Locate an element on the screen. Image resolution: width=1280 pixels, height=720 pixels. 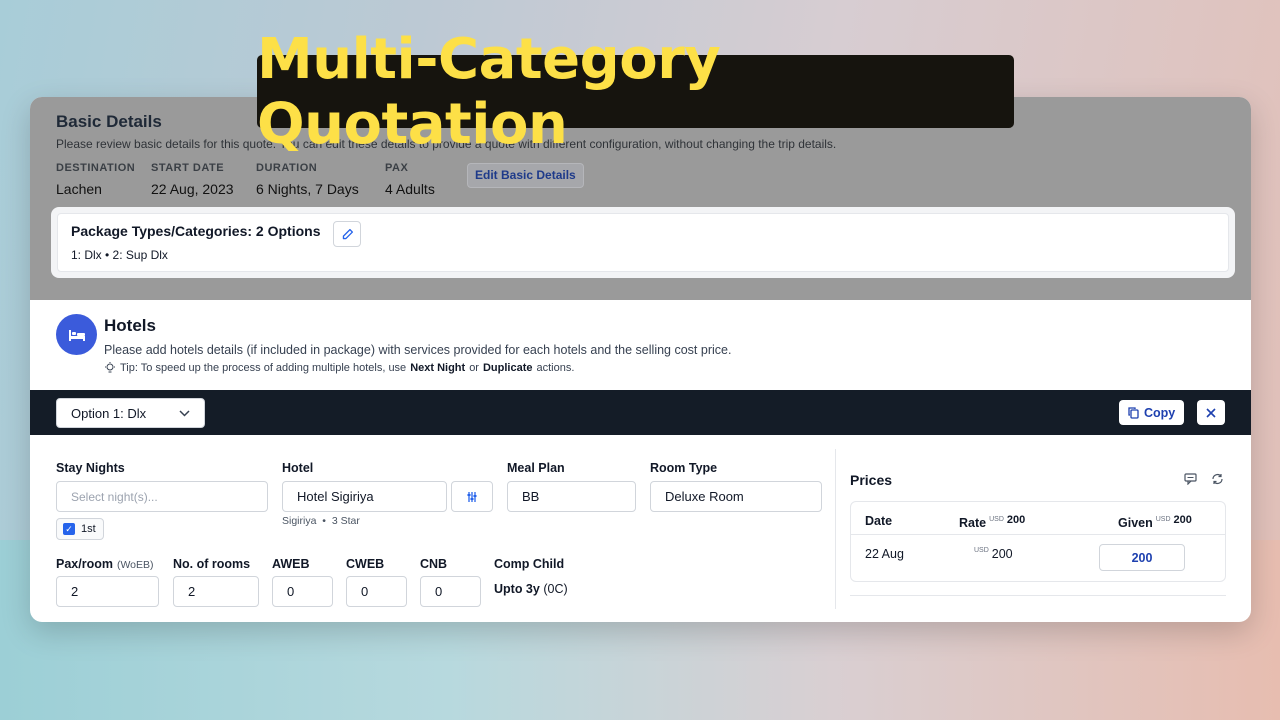
prices-actions is located at coordinates (1204, 479).